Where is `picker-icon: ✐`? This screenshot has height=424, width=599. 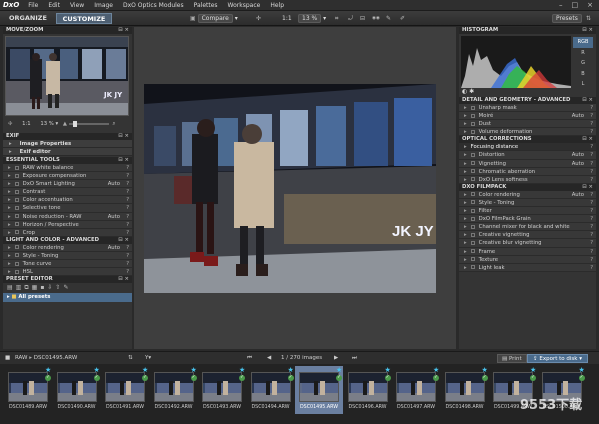
picker-icon: ✐ is located at coordinates (402, 18).